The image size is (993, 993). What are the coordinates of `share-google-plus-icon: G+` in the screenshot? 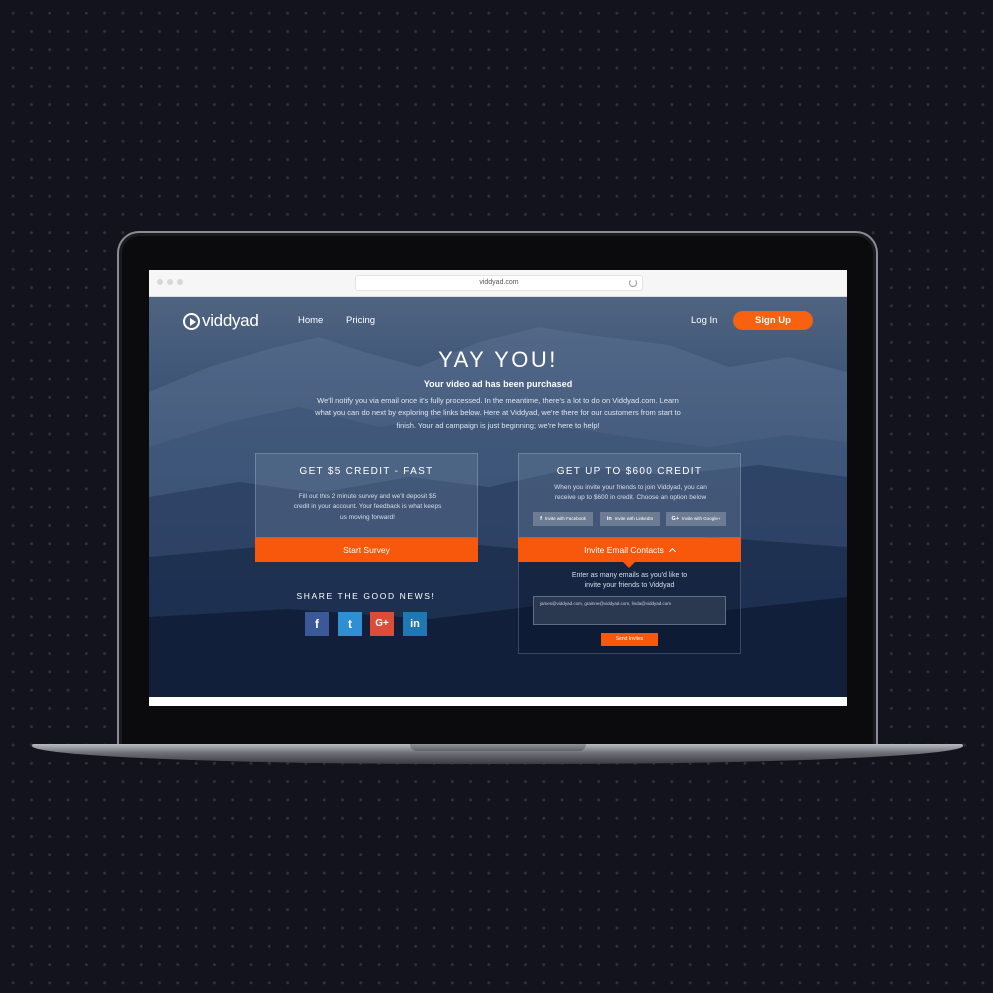 It's located at (382, 624).